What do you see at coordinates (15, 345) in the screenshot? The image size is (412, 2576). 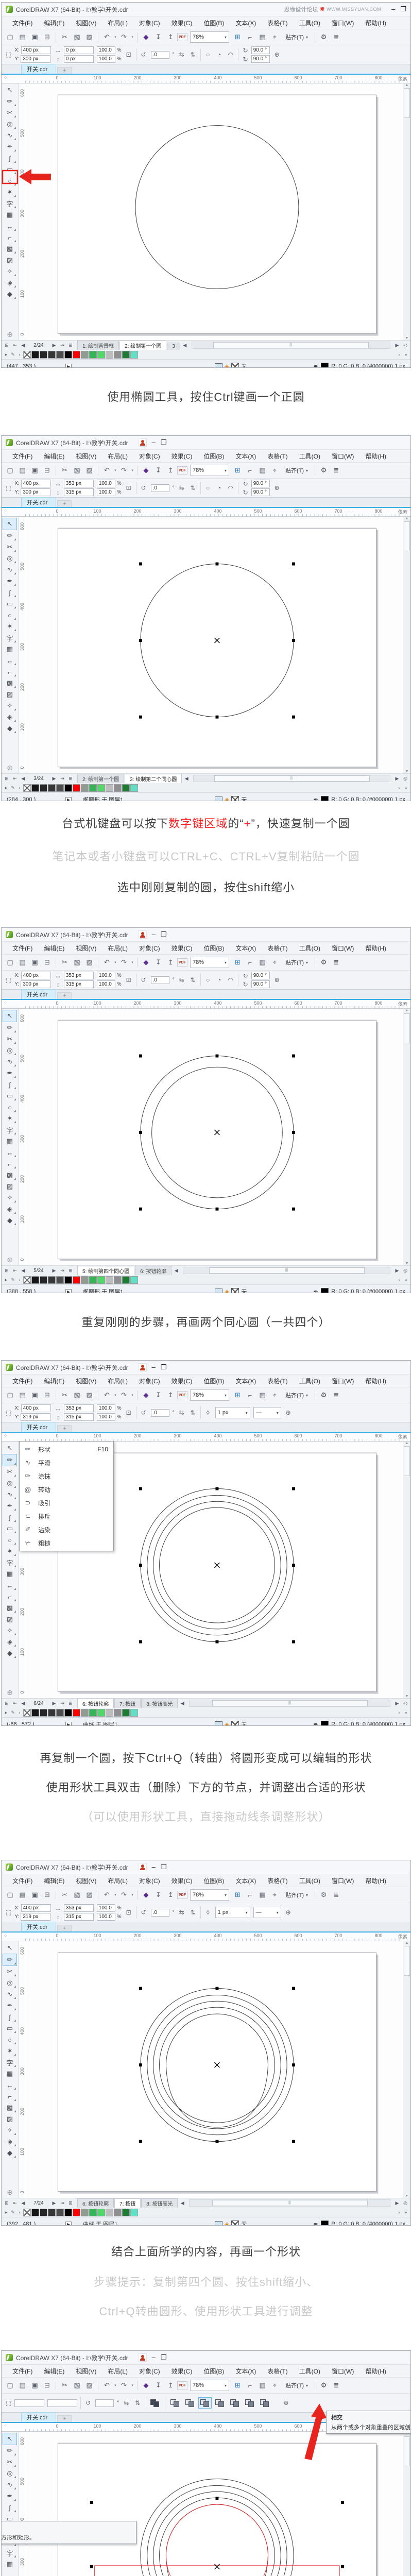 I see `first-page-button: ⇤` at bounding box center [15, 345].